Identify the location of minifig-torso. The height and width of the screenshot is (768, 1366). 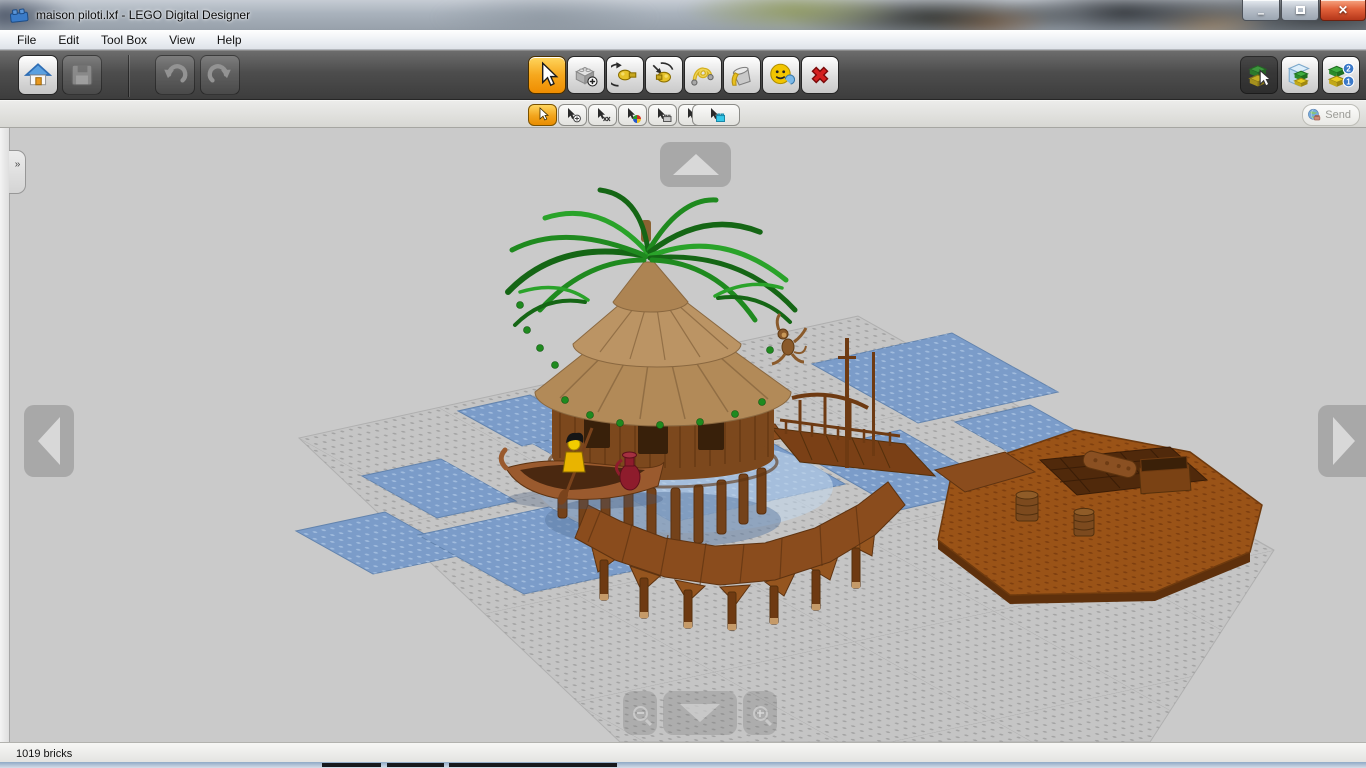
(574, 462).